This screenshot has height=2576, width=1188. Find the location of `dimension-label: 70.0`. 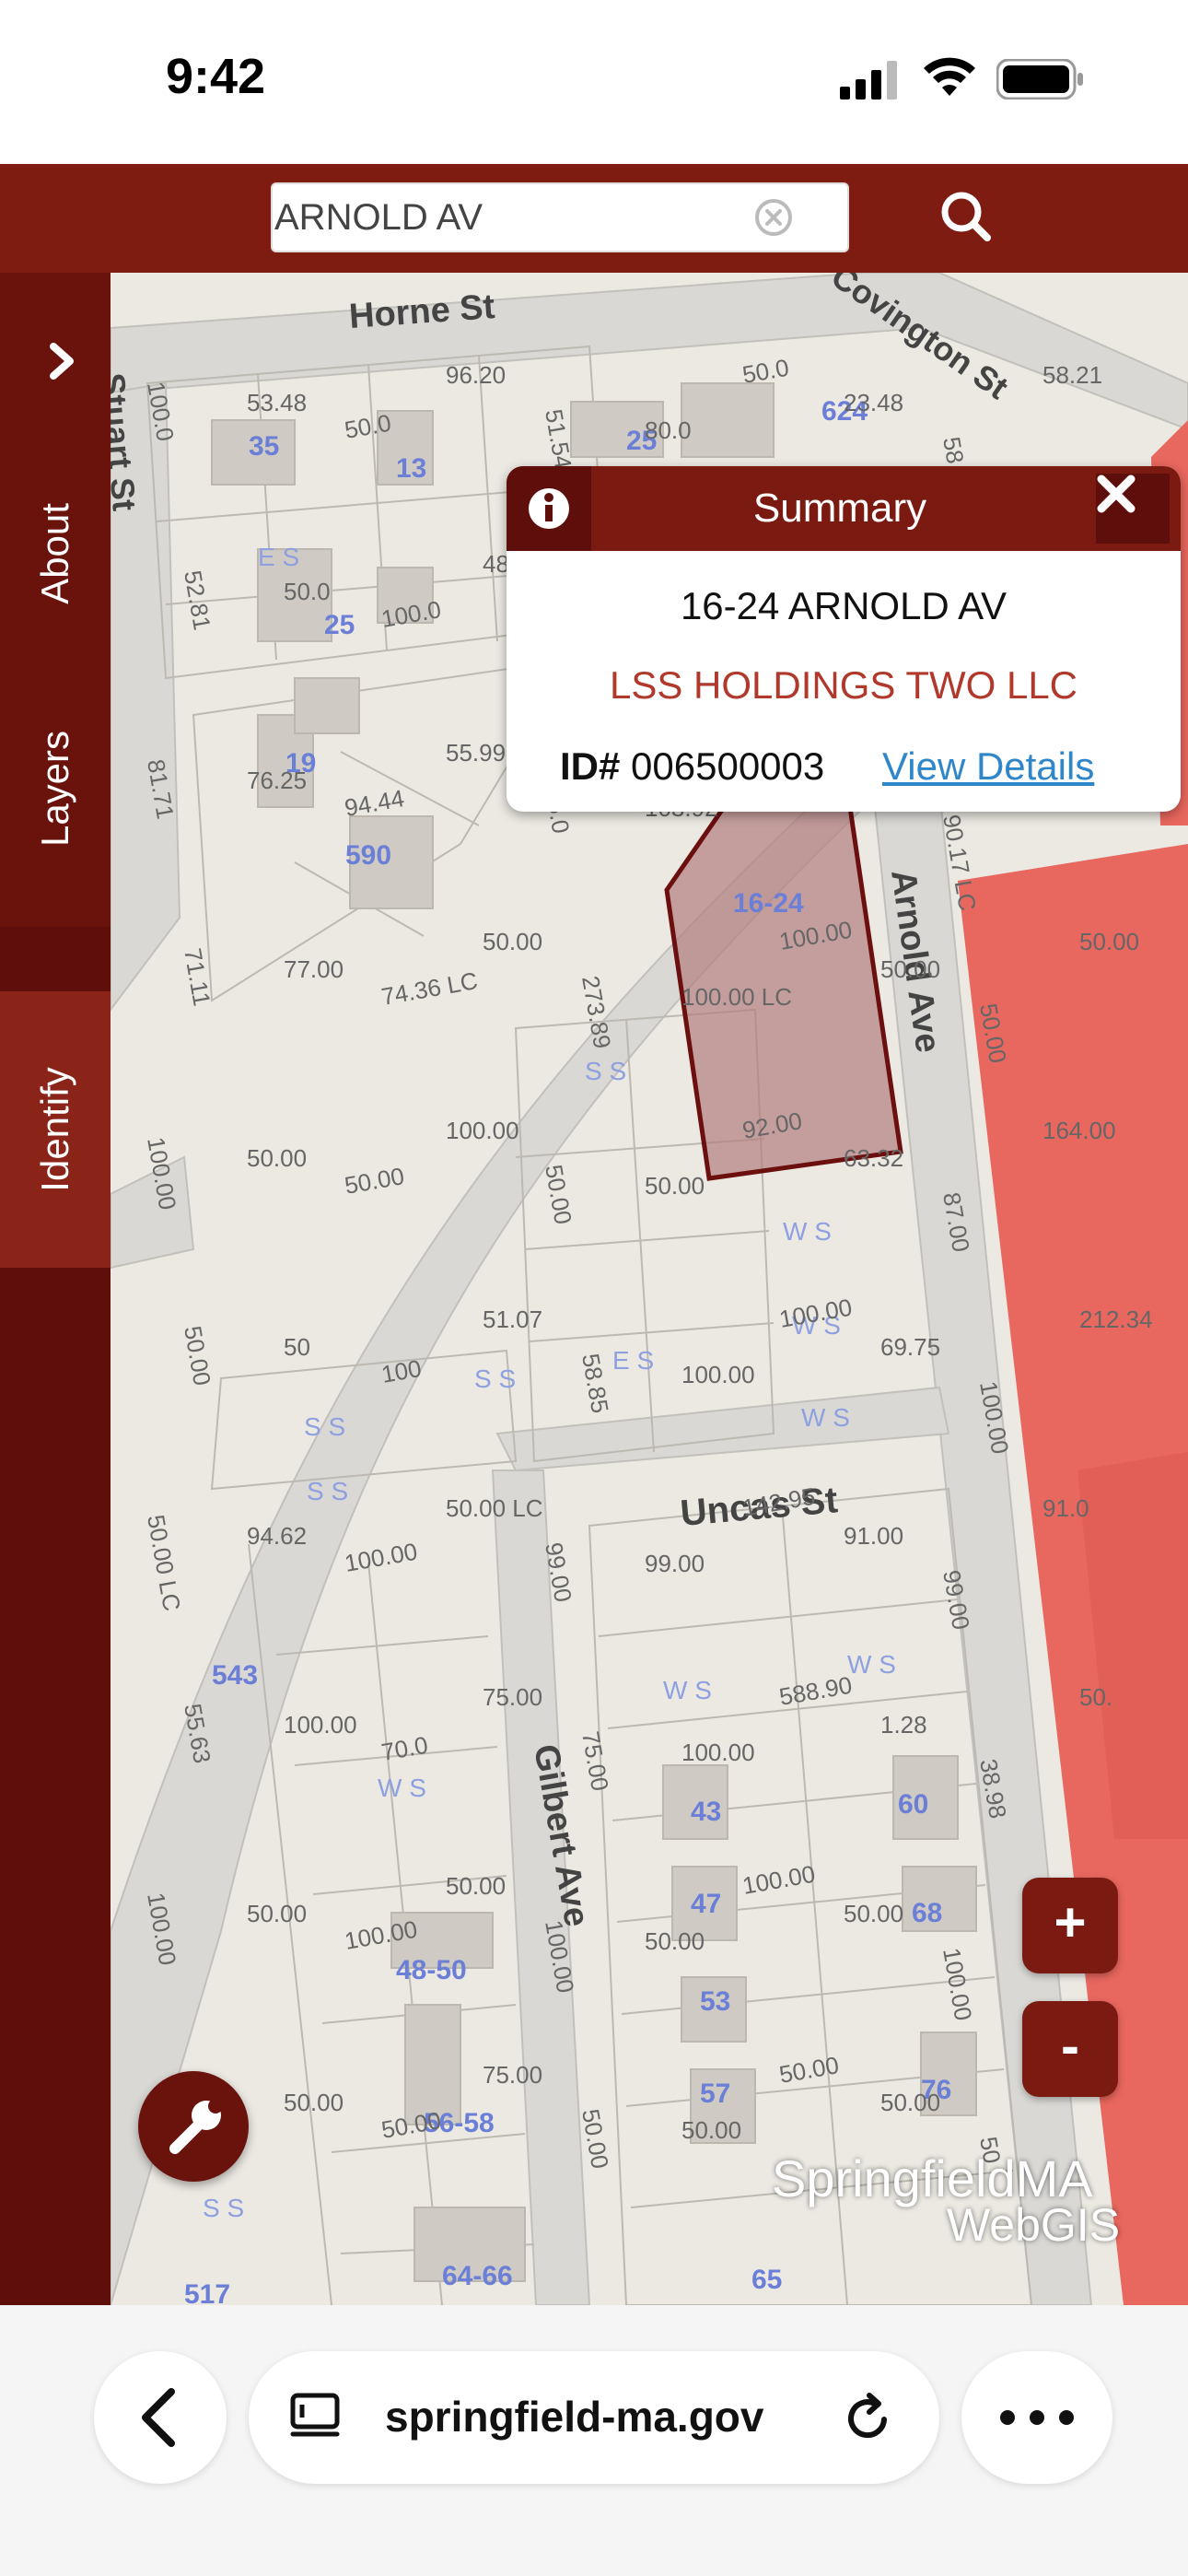

dimension-label: 70.0 is located at coordinates (404, 1748).